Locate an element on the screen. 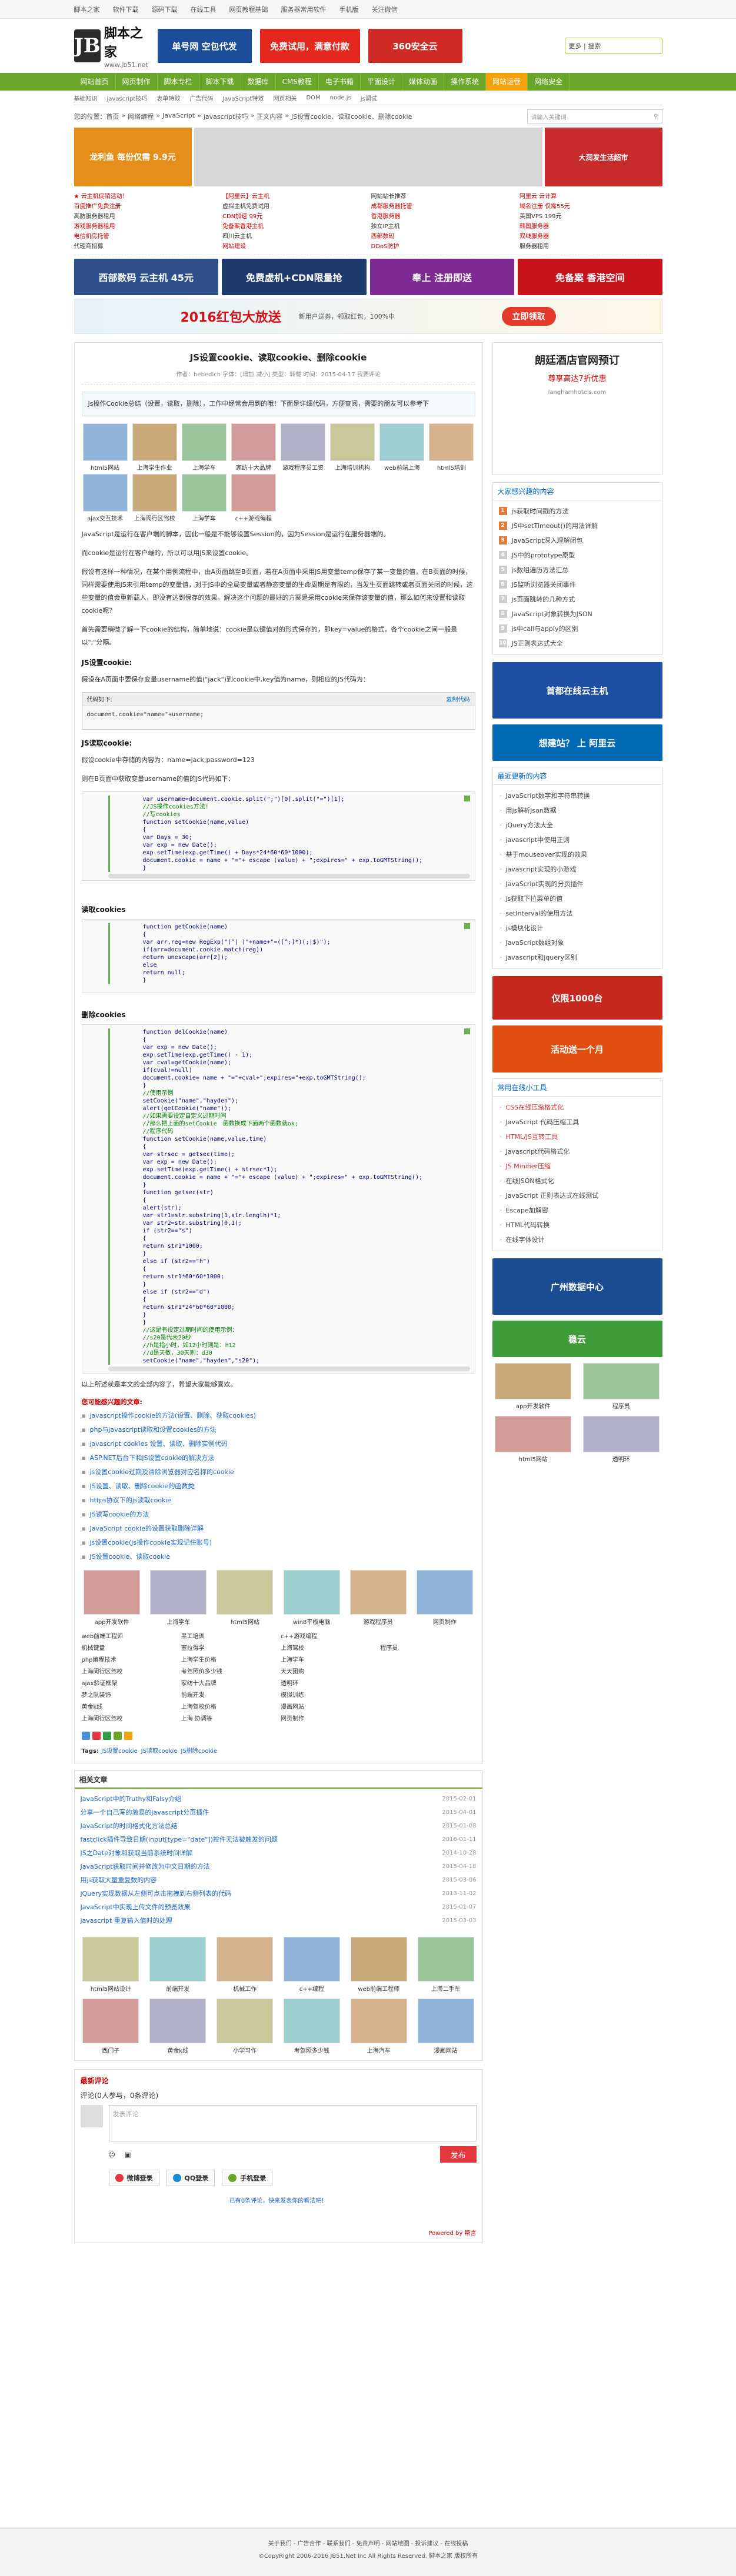 The image size is (736, 2576). related-article-title: 分享一个自己写的简易的javascript分页插件 is located at coordinates (145, 1812).